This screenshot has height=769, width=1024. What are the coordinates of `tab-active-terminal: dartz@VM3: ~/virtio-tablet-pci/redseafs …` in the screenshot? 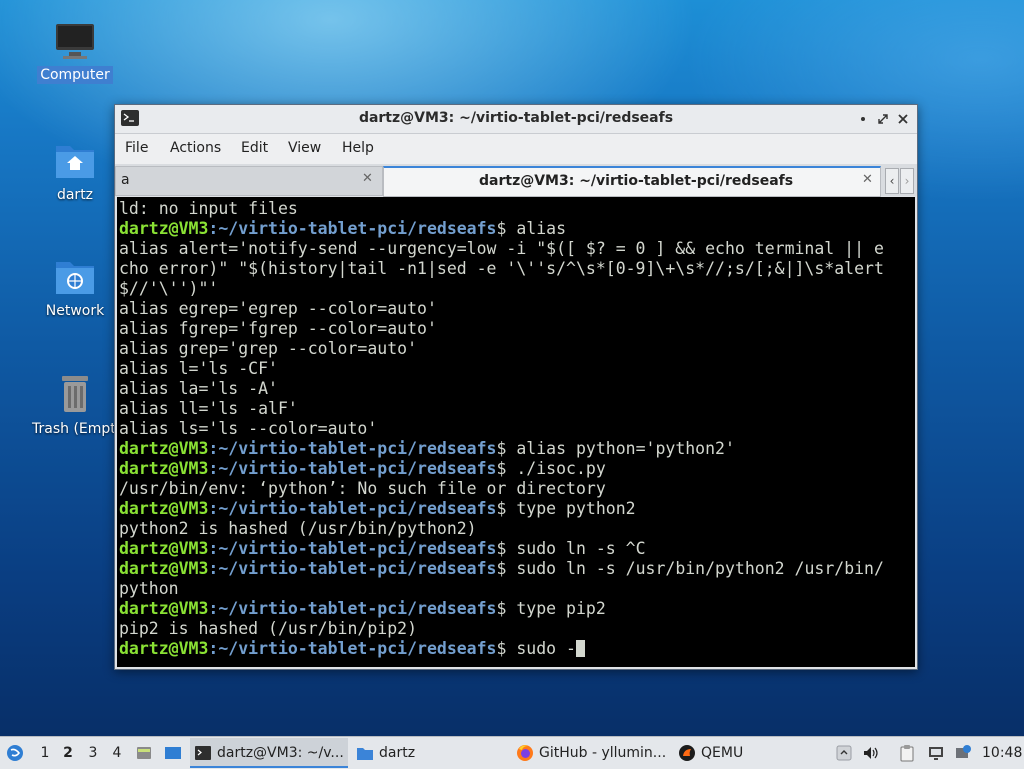 It's located at (632, 181).